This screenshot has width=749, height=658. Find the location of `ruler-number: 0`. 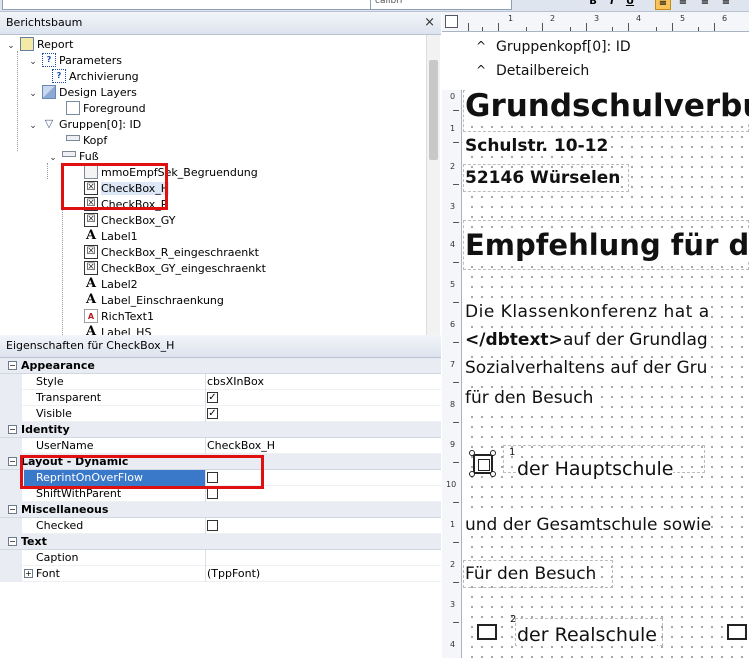

ruler-number: 0 is located at coordinates (453, 96).